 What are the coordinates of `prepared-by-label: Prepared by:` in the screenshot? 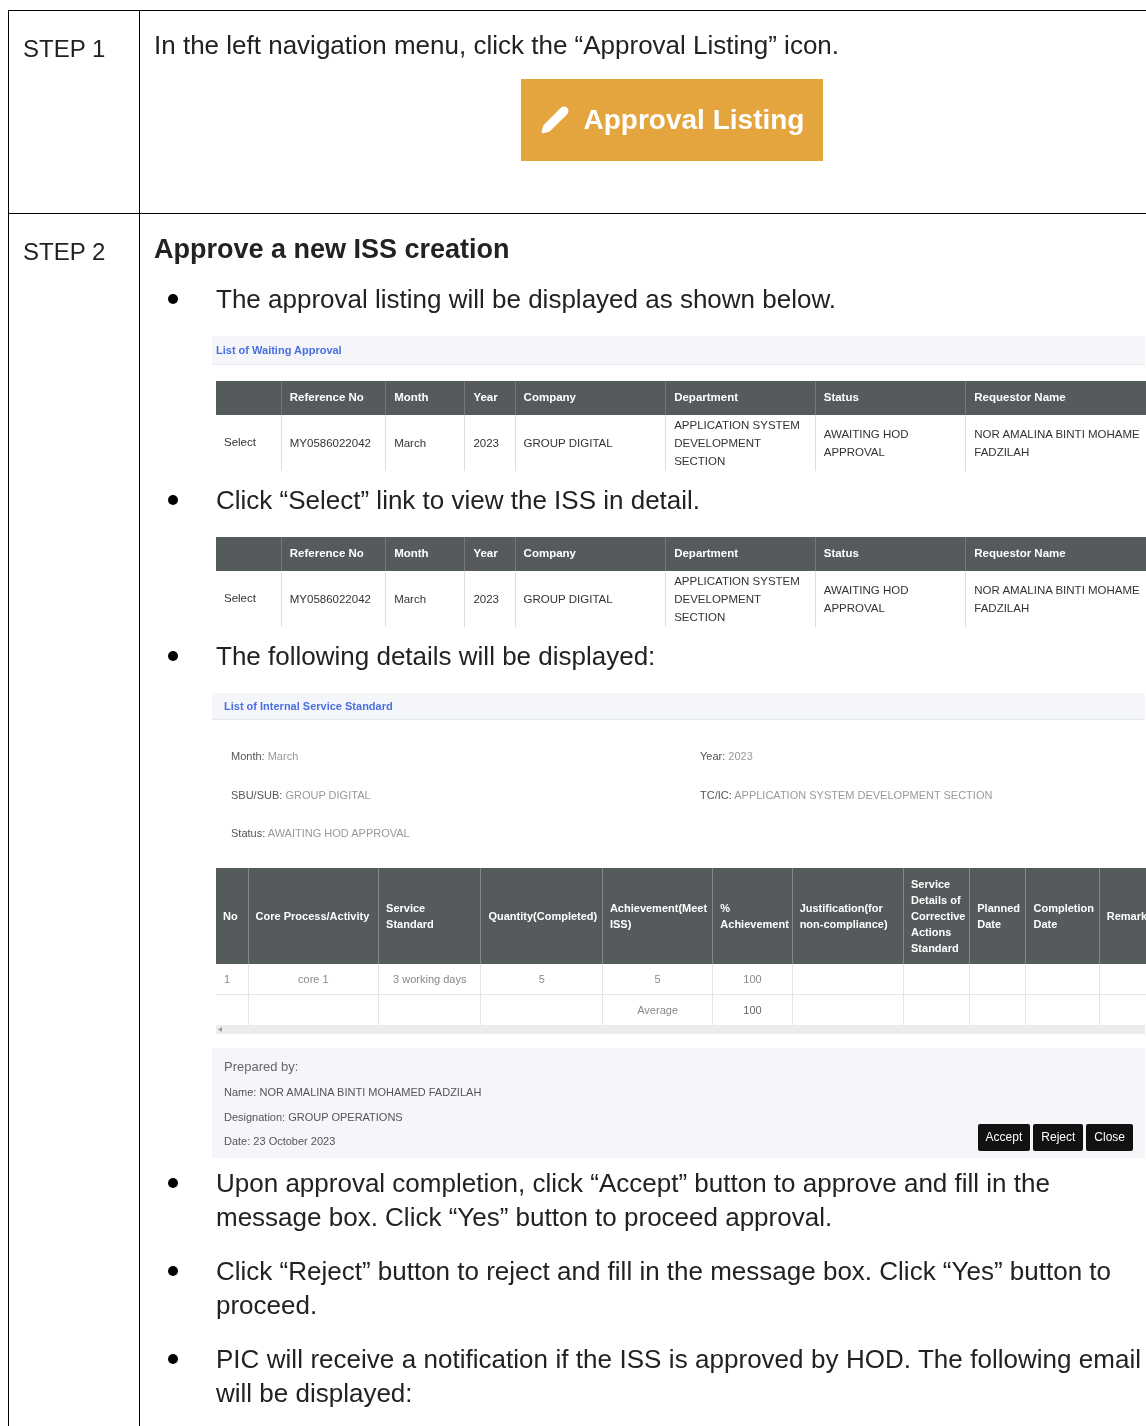 It's located at (262, 1066).